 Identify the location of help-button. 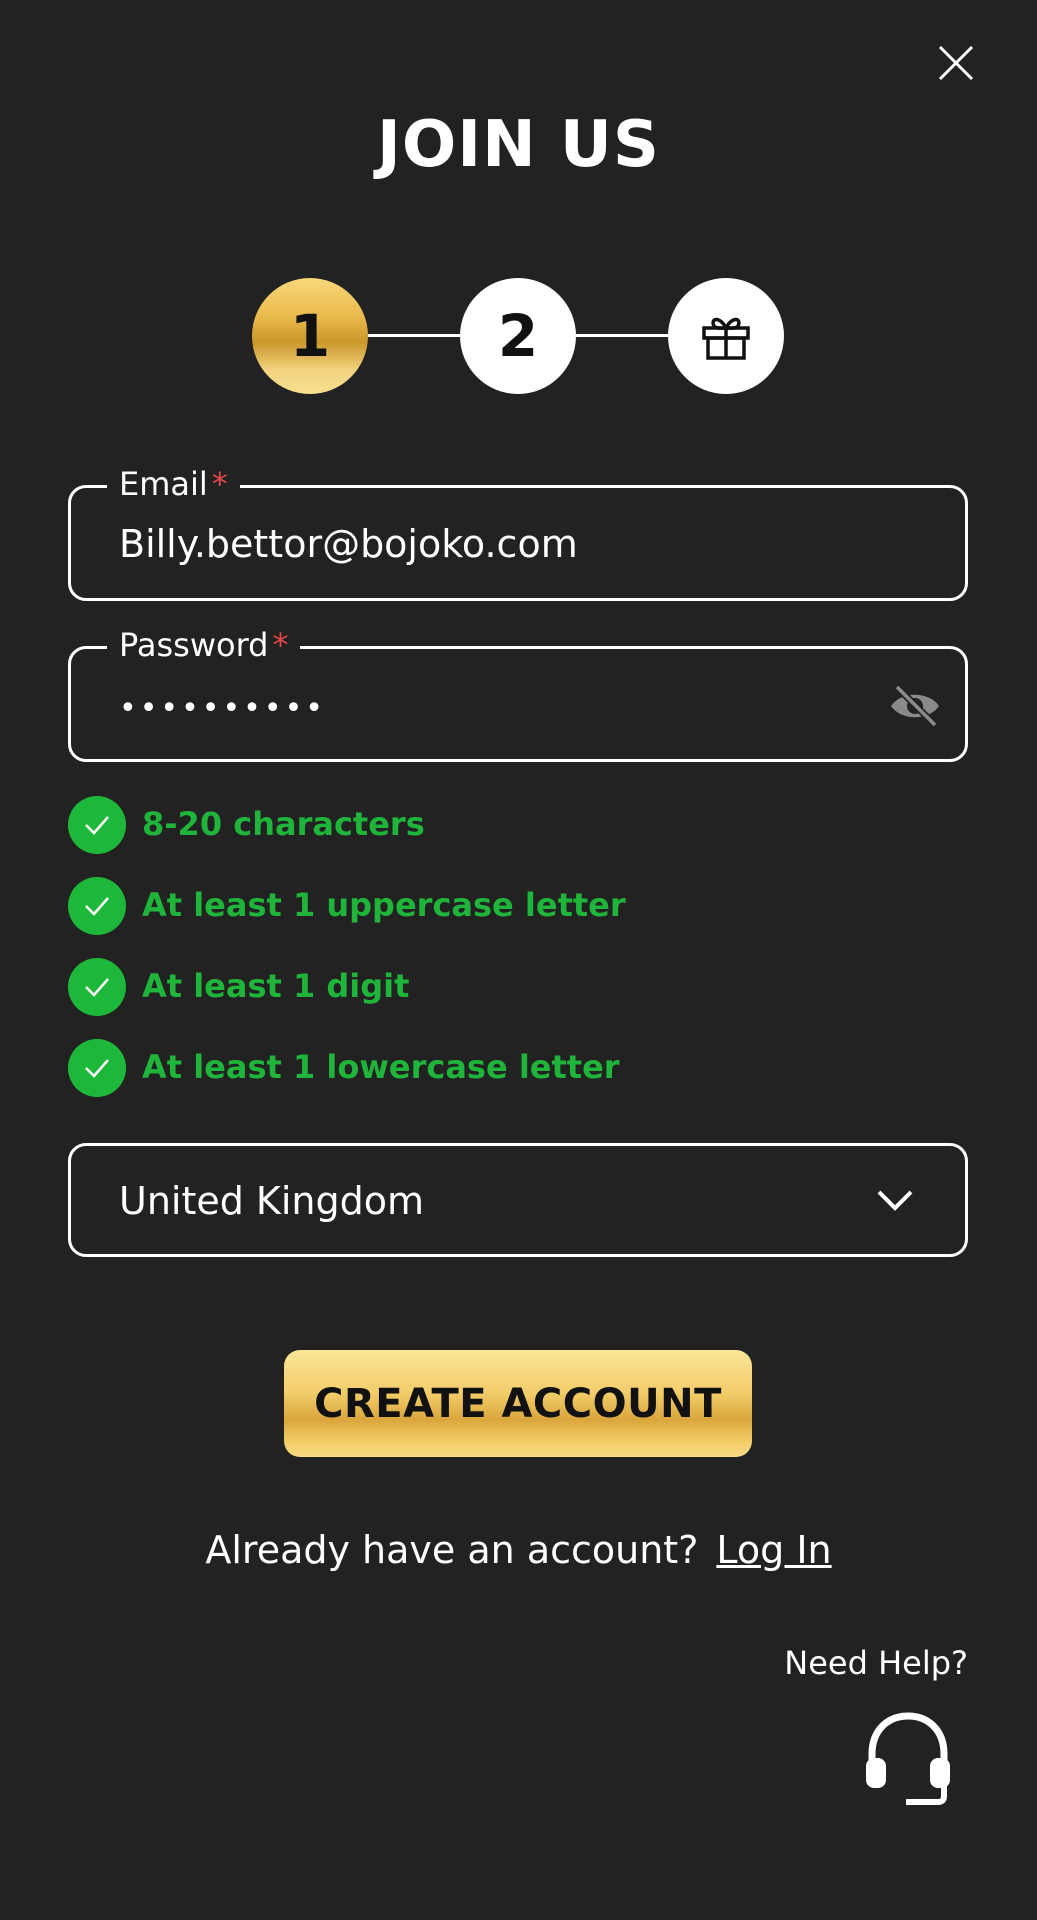
(908, 1759).